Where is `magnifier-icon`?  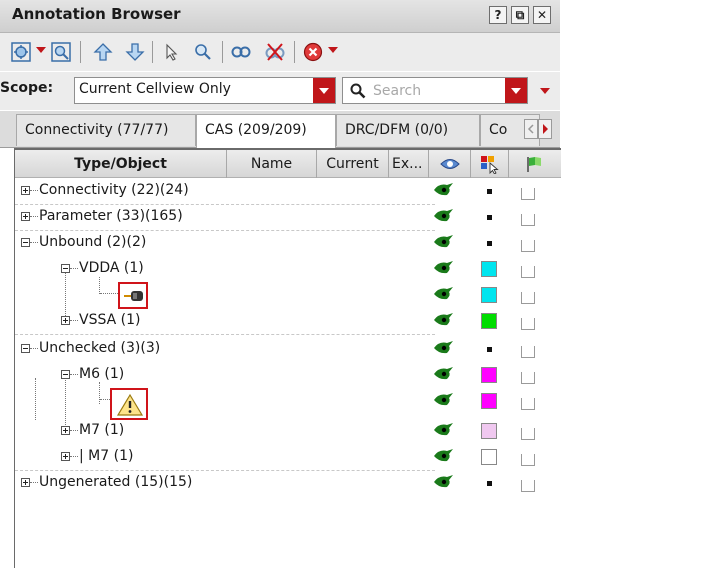
magnifier-icon is located at coordinates (203, 52).